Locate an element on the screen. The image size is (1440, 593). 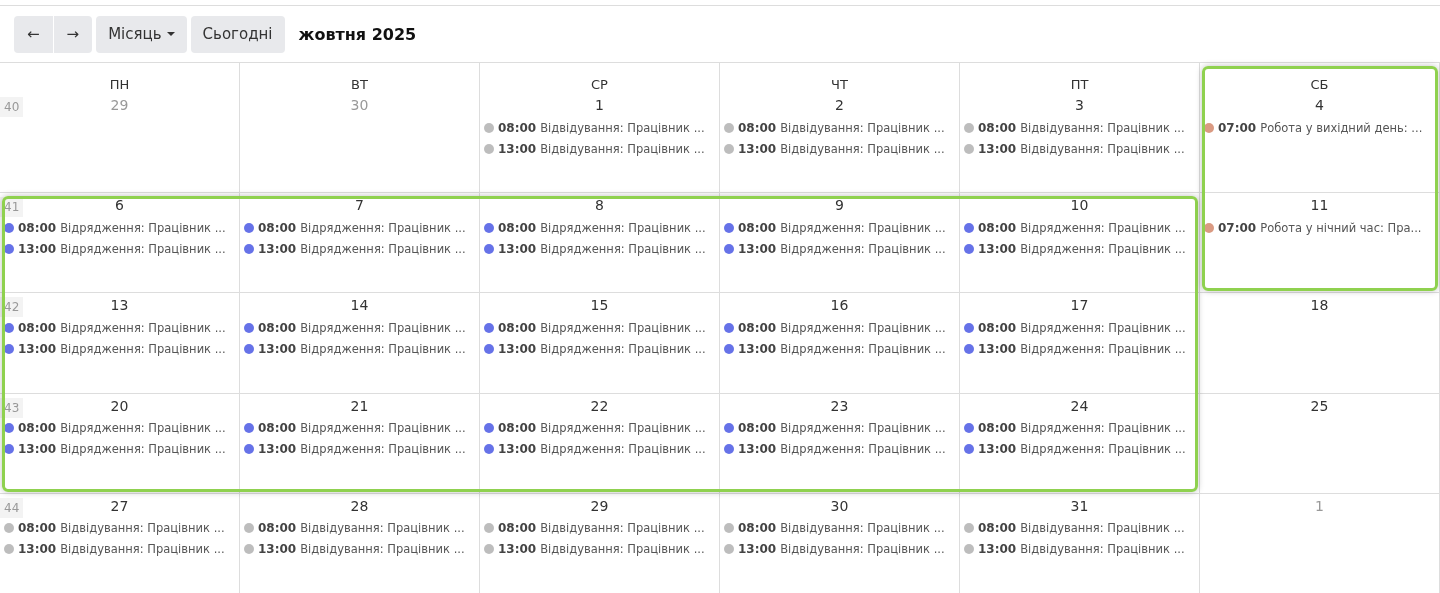
day-number: 20 is located at coordinates (119, 405).